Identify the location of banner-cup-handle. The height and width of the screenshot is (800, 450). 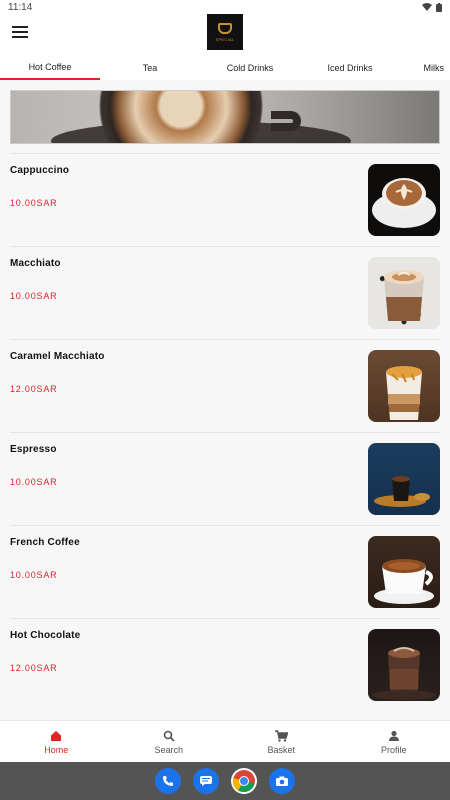
(286, 121).